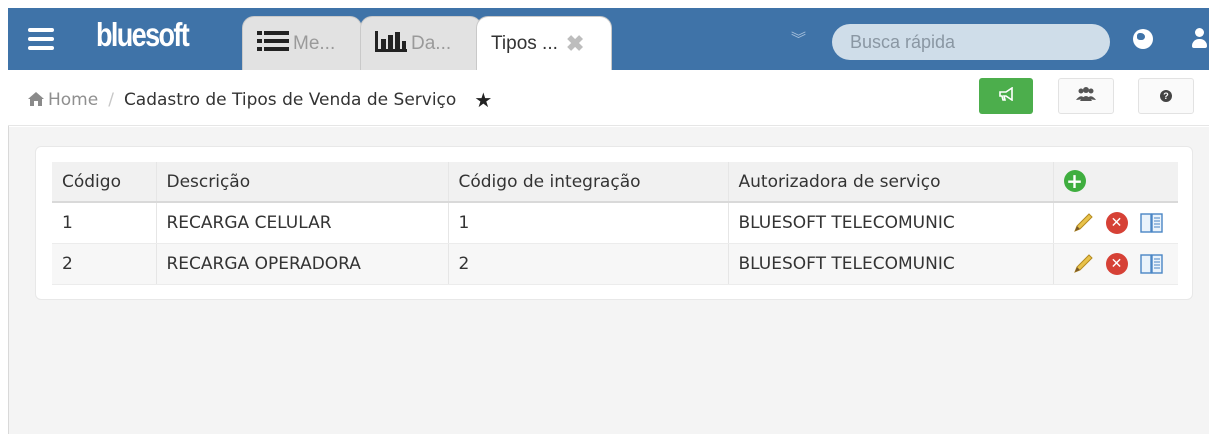 The width and height of the screenshot is (1209, 434). What do you see at coordinates (391, 44) in the screenshot?
I see `bar-chart-icon` at bounding box center [391, 44].